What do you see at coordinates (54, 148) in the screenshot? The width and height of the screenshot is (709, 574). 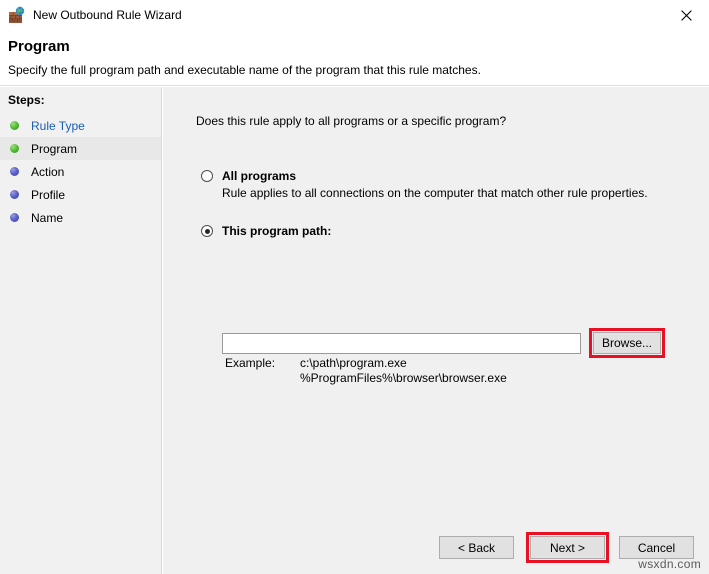 I see `sidebar-item-label: Program` at bounding box center [54, 148].